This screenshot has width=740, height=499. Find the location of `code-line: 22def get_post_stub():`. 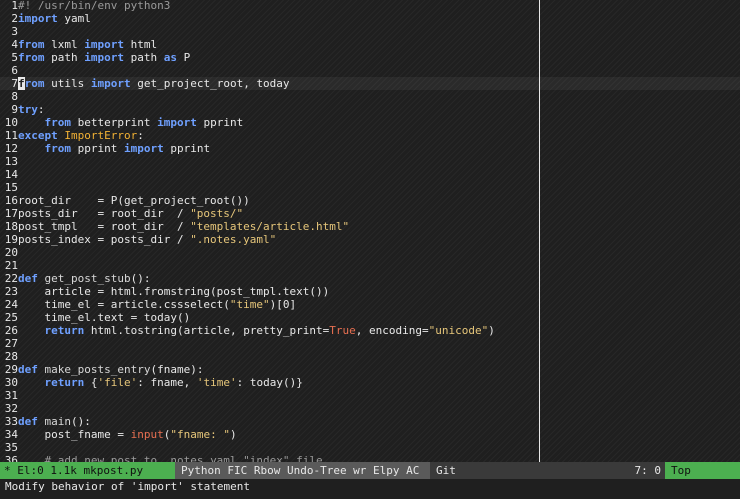

code-line: 22def get_post_stub(): is located at coordinates (370, 278).